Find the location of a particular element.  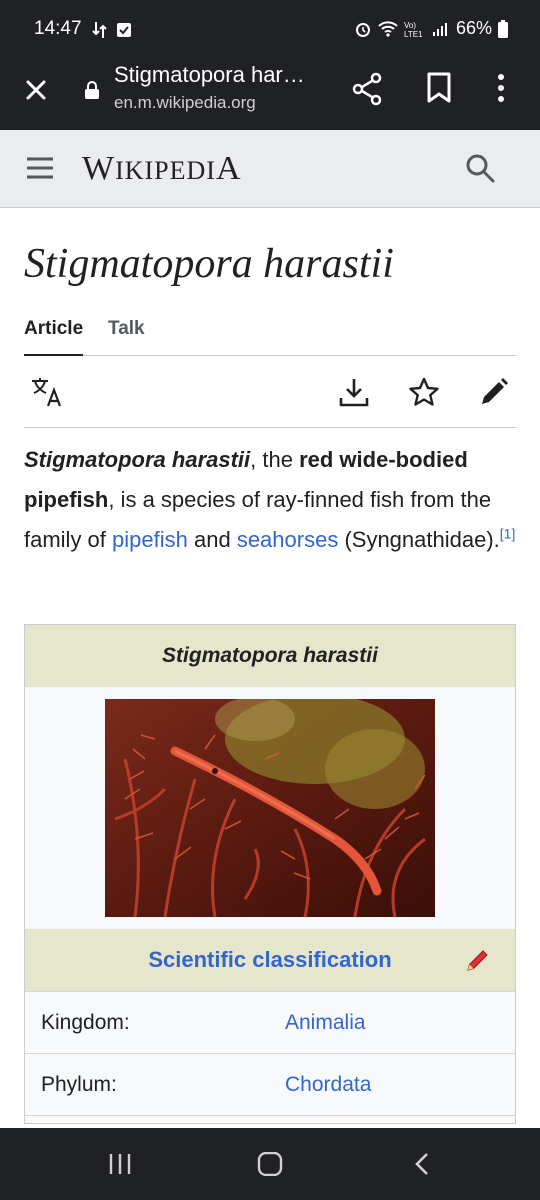

data-transfer-icon is located at coordinates (99, 30).